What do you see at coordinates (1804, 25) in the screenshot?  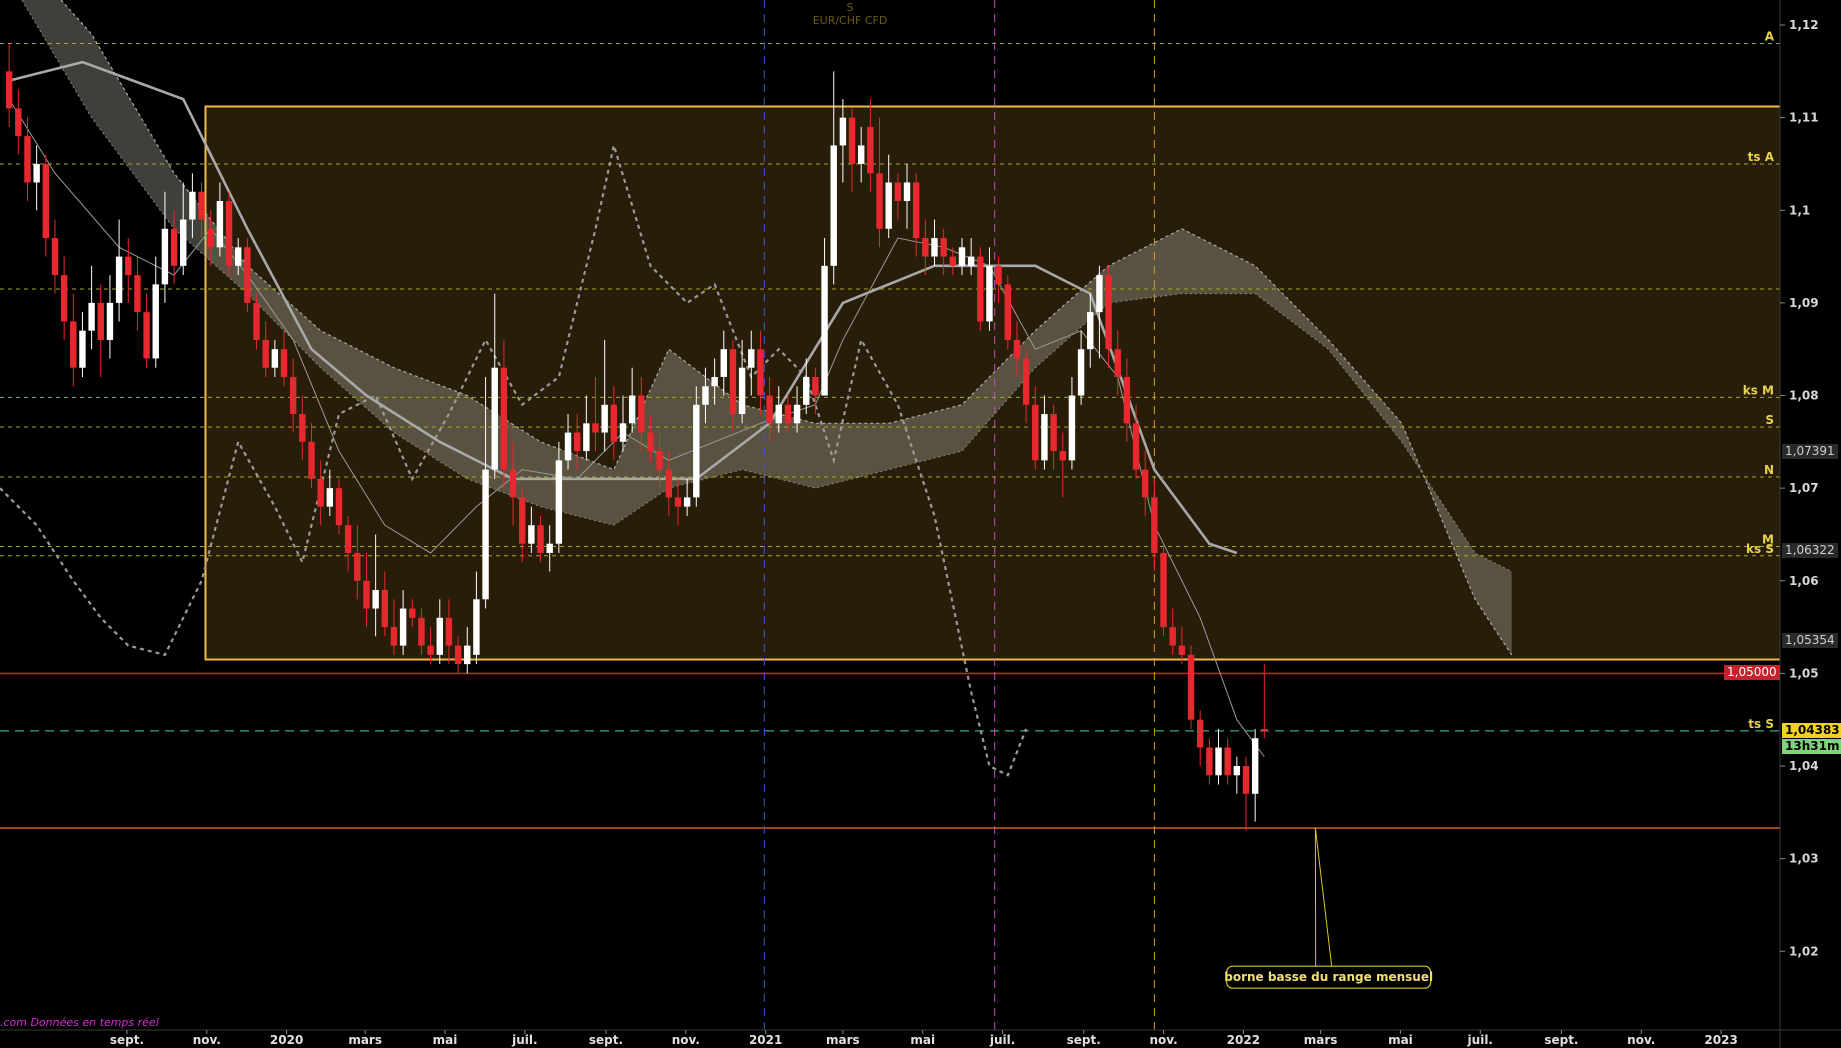 I see `y-tick-label: 1,12` at bounding box center [1804, 25].